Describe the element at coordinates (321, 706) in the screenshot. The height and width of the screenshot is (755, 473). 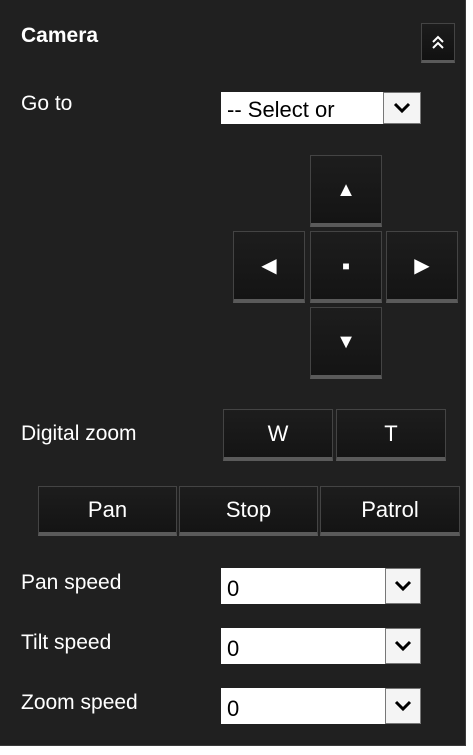
I see `zoom-speed-select: 0` at that location.